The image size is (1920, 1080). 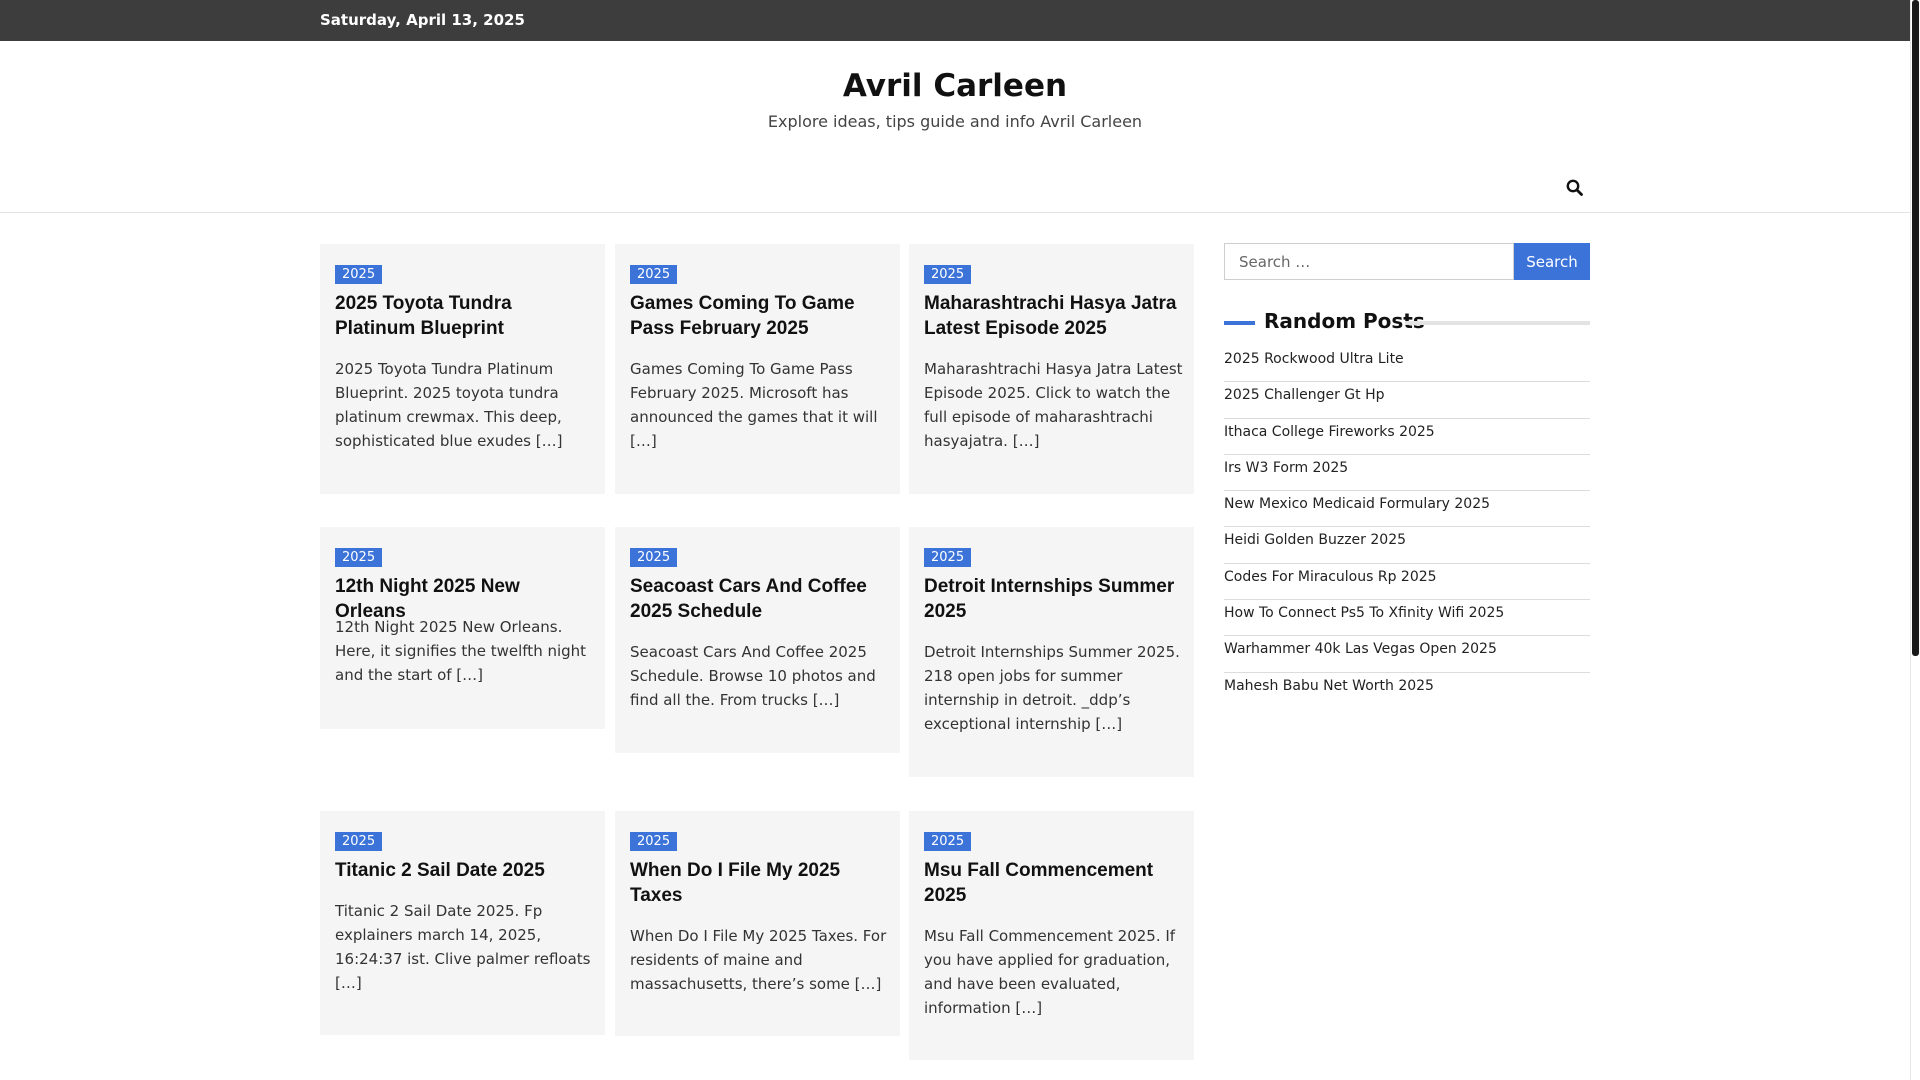 What do you see at coordinates (1053, 599) in the screenshot?
I see `post-title: Detroit Internships Summer 2025` at bounding box center [1053, 599].